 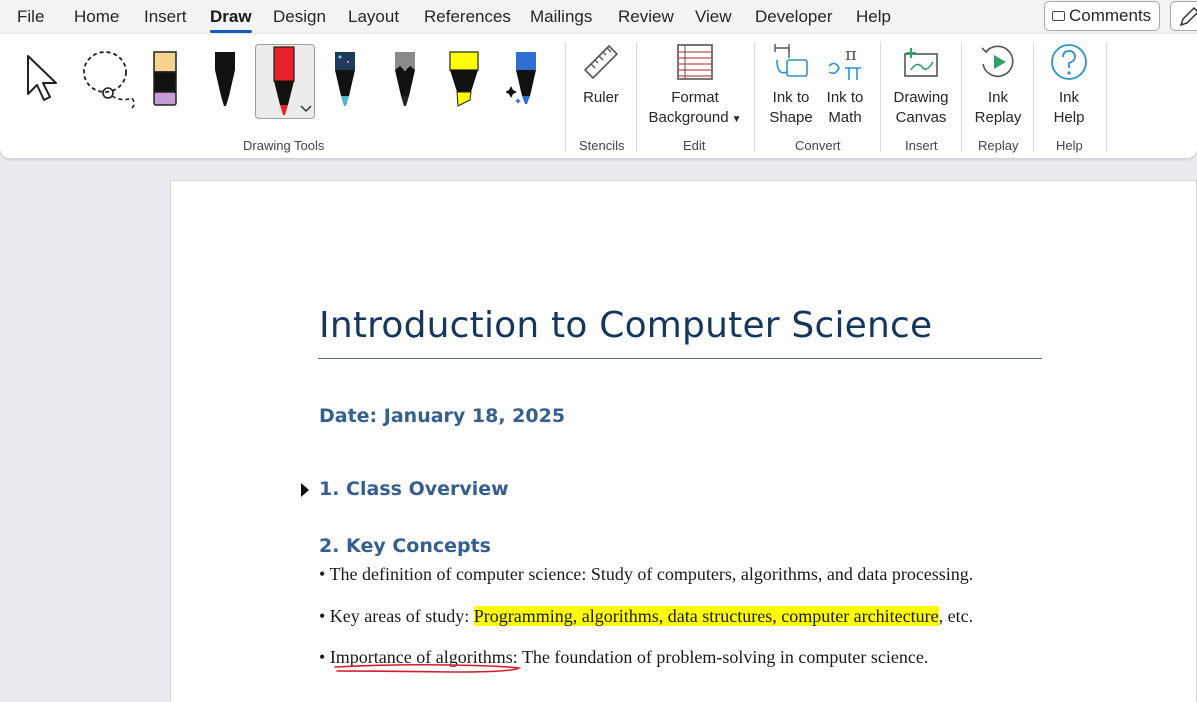 I want to click on document-title: Introduction to Computer Science, so click(x=626, y=325).